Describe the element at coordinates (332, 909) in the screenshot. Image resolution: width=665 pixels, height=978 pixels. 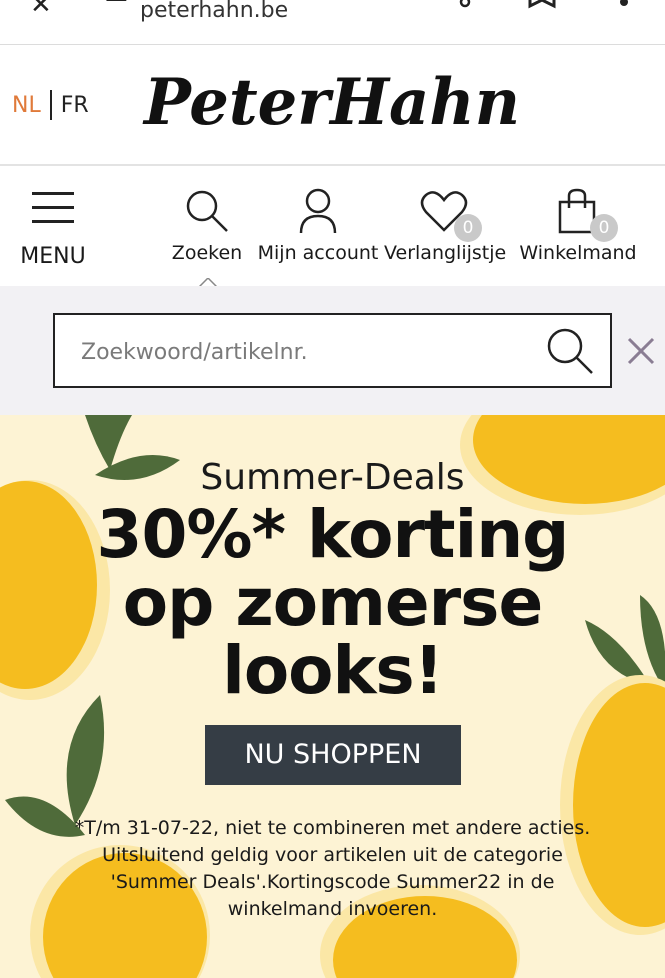
I see `terms-line: winkelmand invoeren.` at that location.